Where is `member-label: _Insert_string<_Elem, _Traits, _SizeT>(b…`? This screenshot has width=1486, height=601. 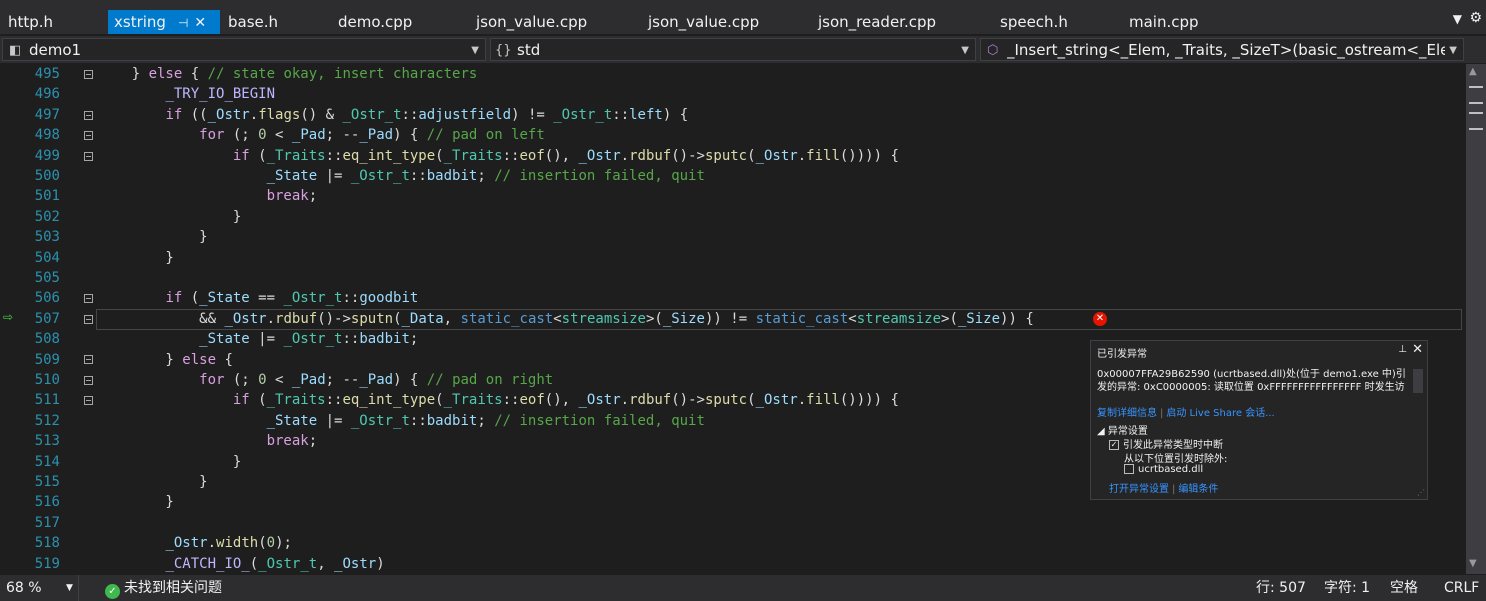 member-label: _Insert_string<_Elem, _Traits, _SizeT>(b… is located at coordinates (1226, 50).